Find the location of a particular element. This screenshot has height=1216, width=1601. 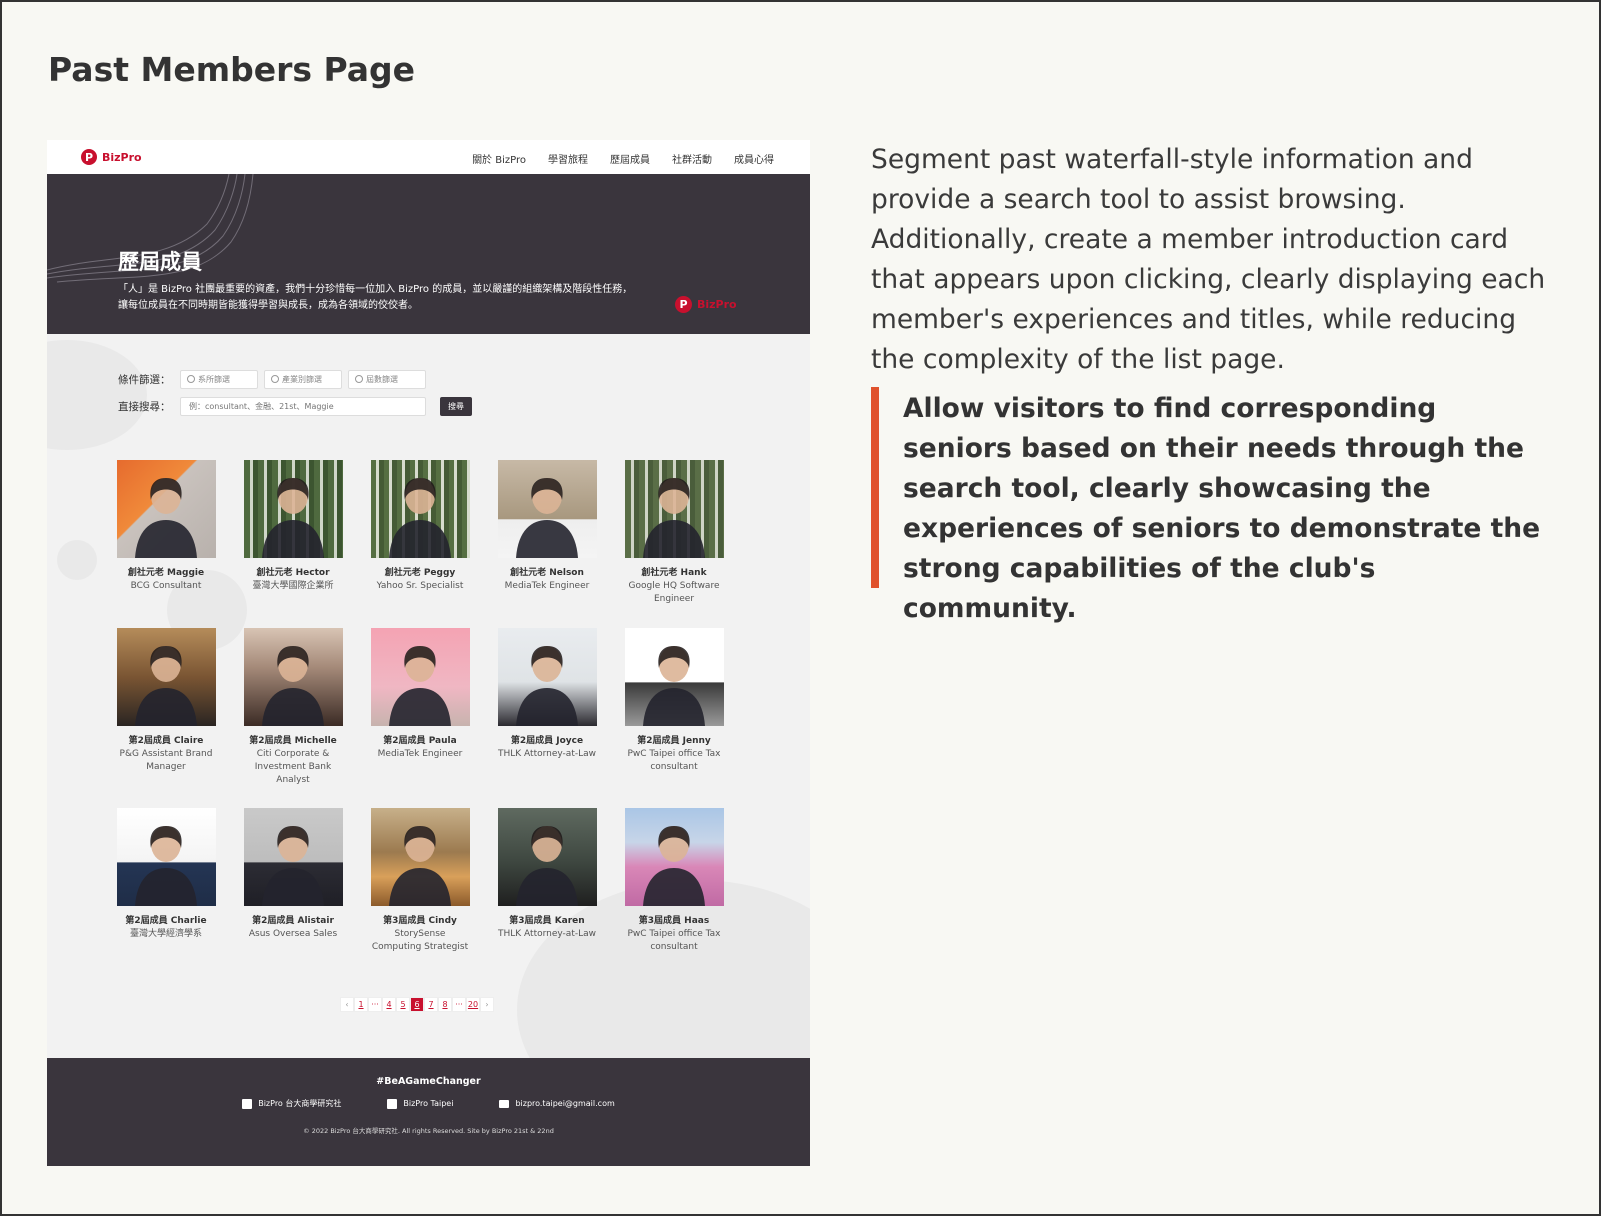

cohort-select: 屆數篩選 is located at coordinates (387, 379).